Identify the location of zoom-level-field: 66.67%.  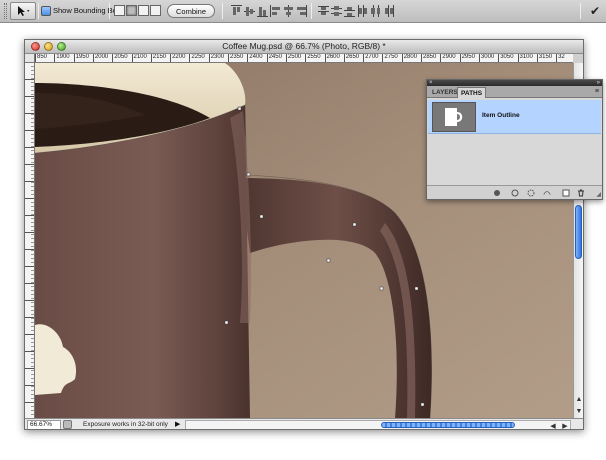
(44, 424).